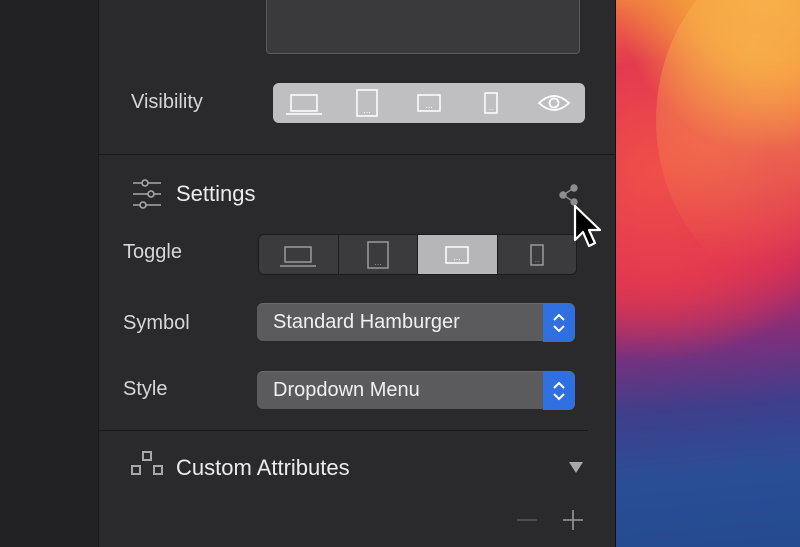  Describe the element at coordinates (145, 389) in the screenshot. I see `style-label: Style` at that location.